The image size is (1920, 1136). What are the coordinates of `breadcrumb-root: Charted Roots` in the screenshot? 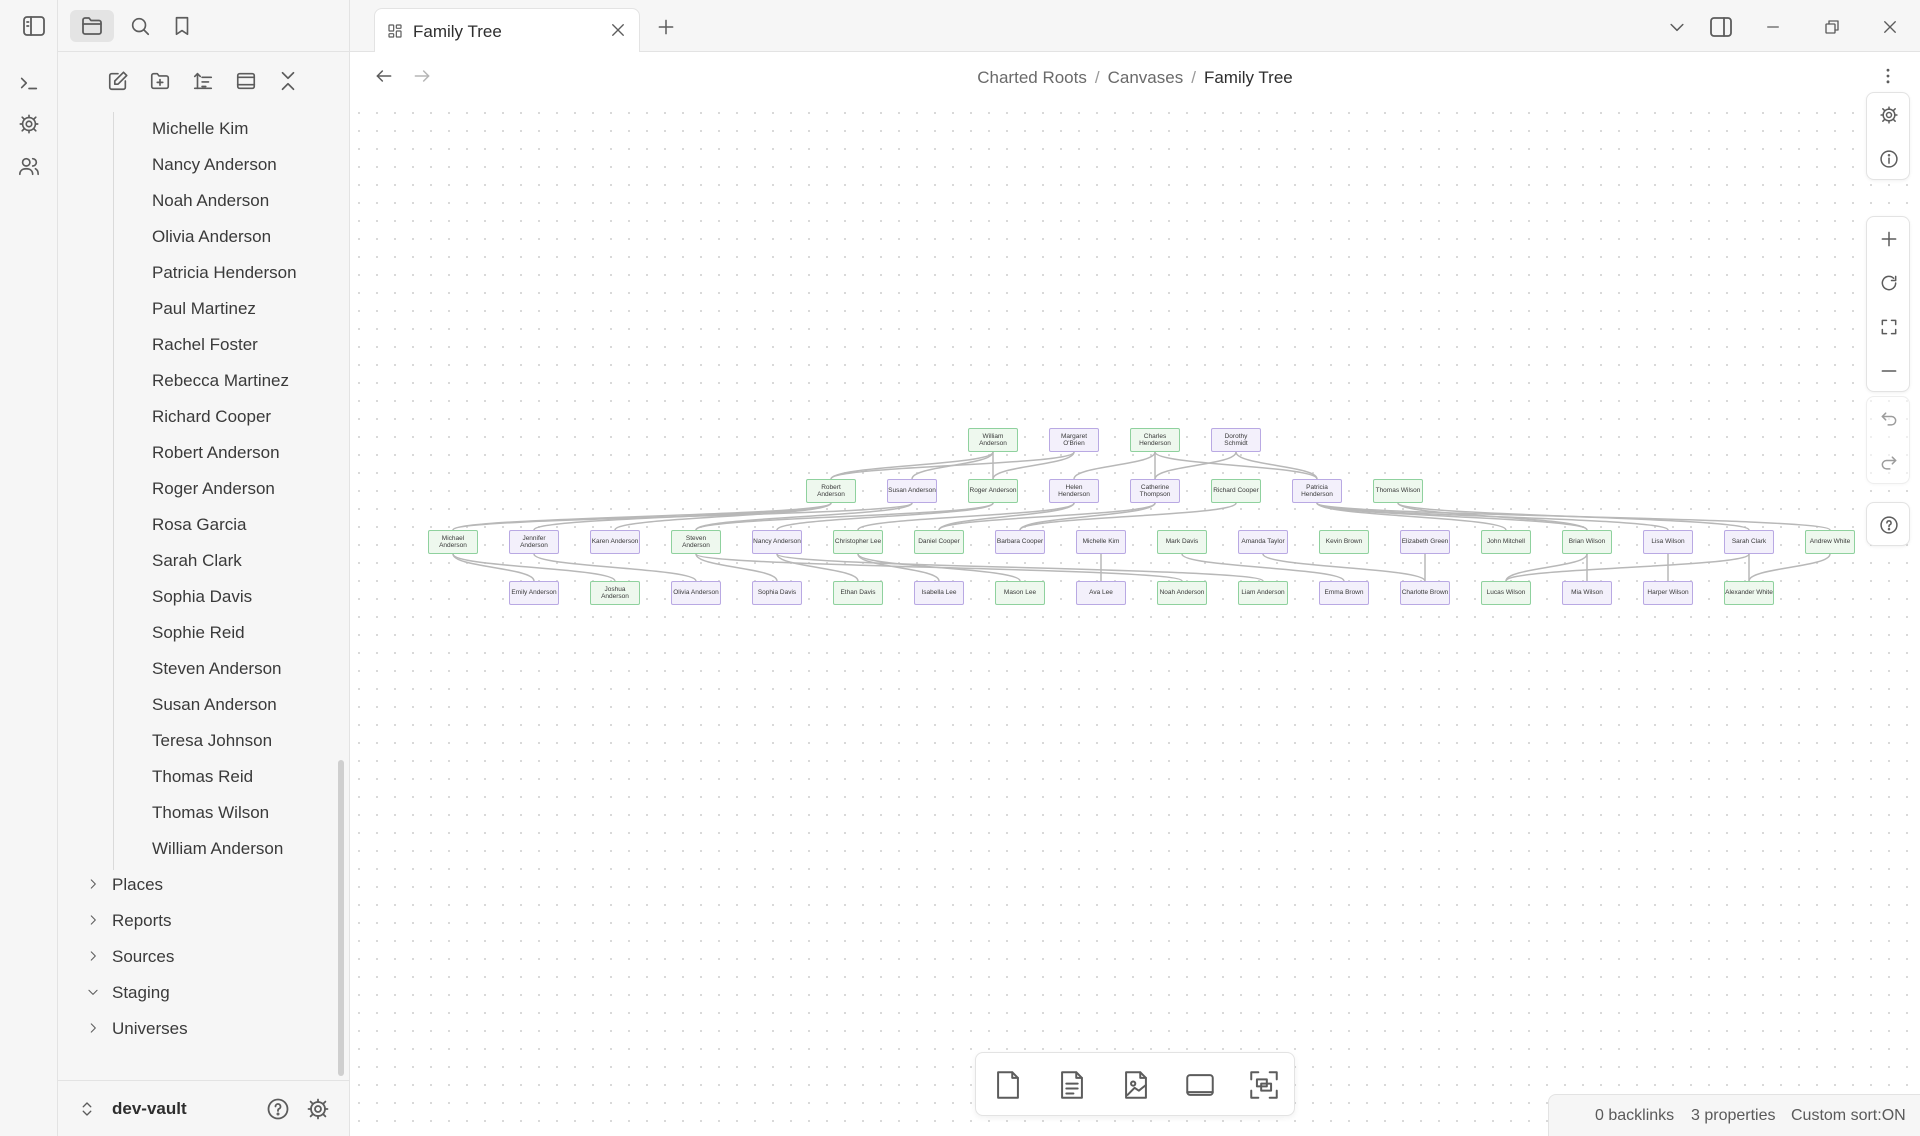 It's located at (1032, 77).